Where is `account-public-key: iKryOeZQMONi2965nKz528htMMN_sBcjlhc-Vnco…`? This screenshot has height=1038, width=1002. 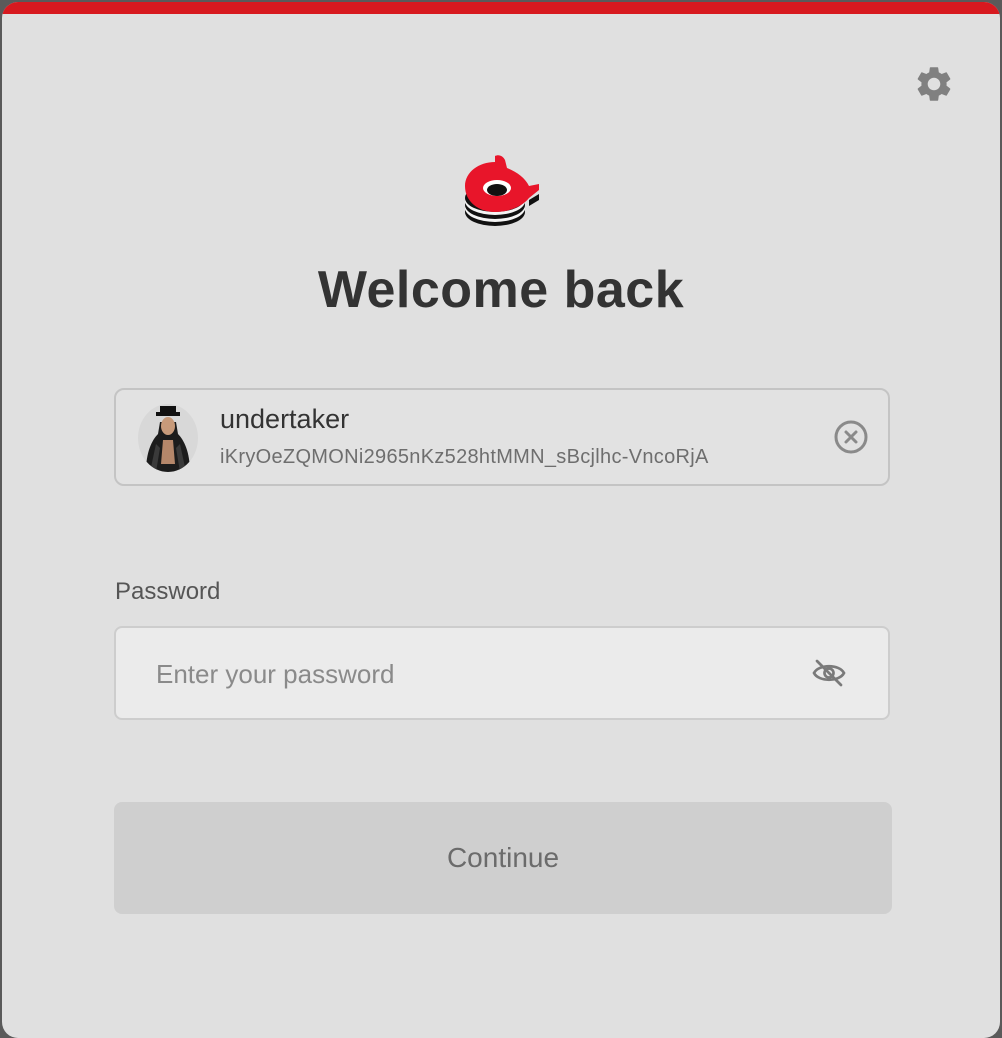
account-public-key: iKryOeZQMONi2965nKz528htMMN_sBcjlhc-Vnco… is located at coordinates (464, 457).